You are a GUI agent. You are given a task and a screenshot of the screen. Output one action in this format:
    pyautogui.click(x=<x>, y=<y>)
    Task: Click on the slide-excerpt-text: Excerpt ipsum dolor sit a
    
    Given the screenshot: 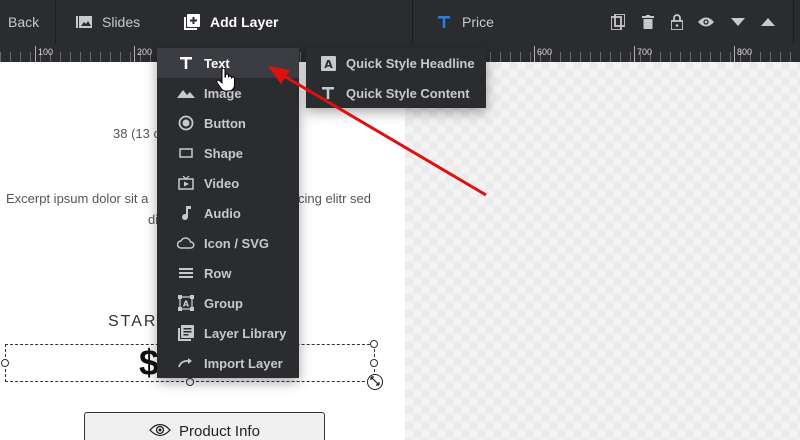 What is the action you would take?
    pyautogui.click(x=77, y=198)
    